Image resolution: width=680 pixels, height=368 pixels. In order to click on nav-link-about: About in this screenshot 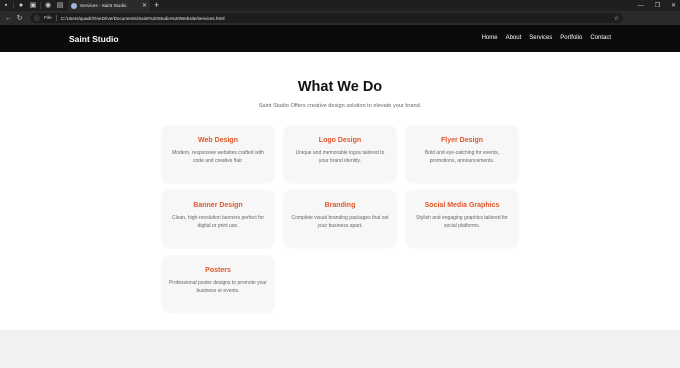, I will do `click(514, 38)`.